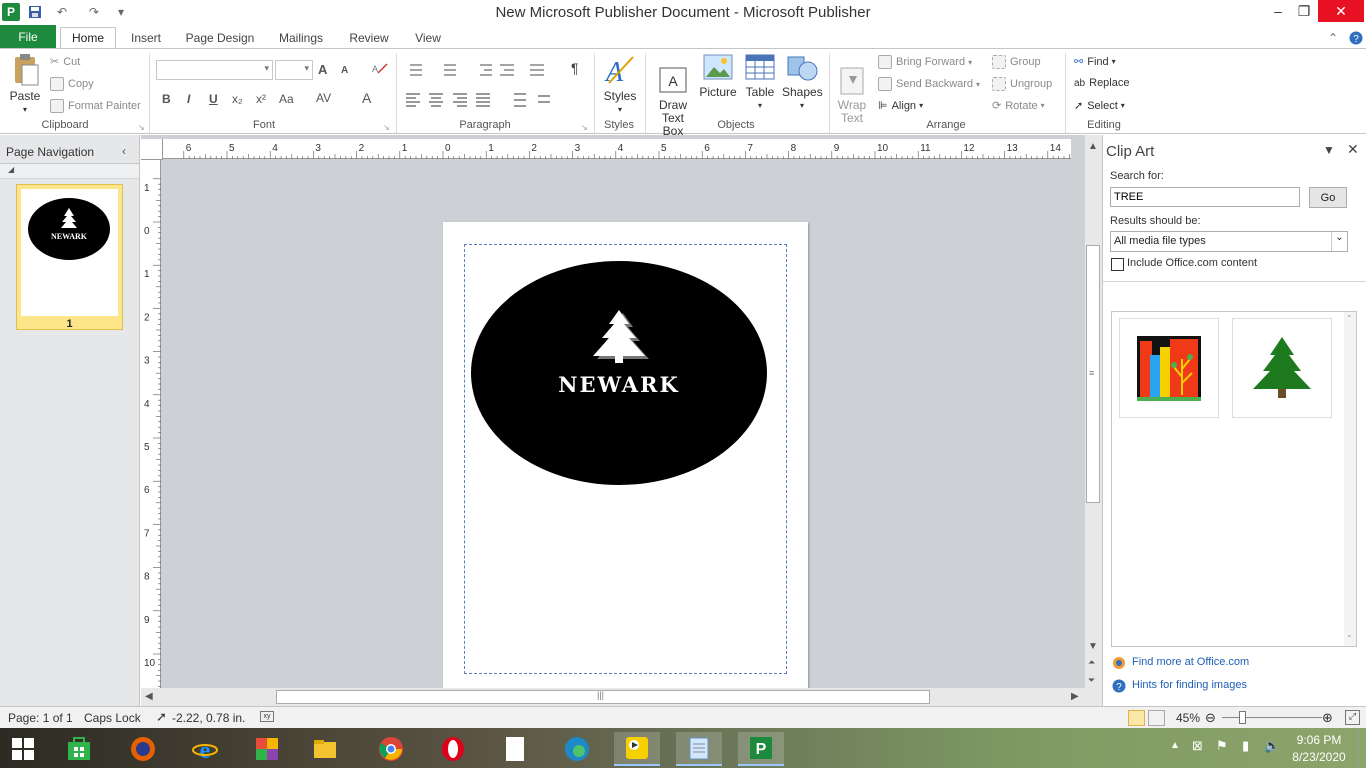 The width and height of the screenshot is (1366, 768). Describe the element at coordinates (1356, 37) in the screenshot. I see `help-icon: ?` at that location.